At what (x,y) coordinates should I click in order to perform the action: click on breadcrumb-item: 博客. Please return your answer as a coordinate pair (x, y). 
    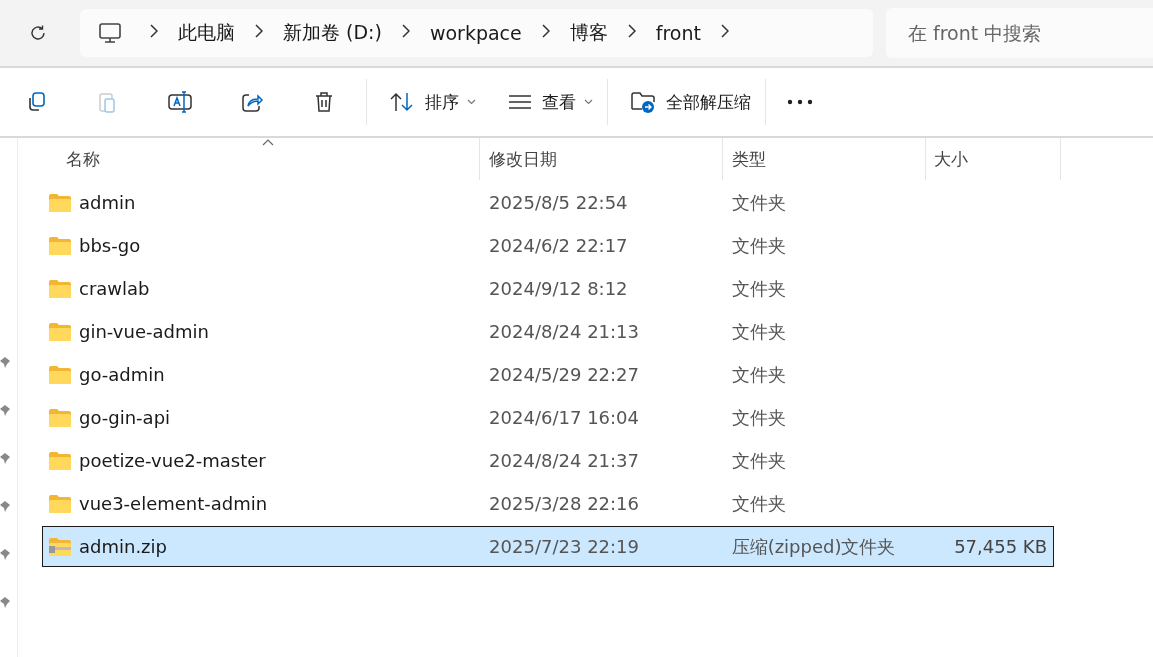
    Looking at the image, I should click on (588, 33).